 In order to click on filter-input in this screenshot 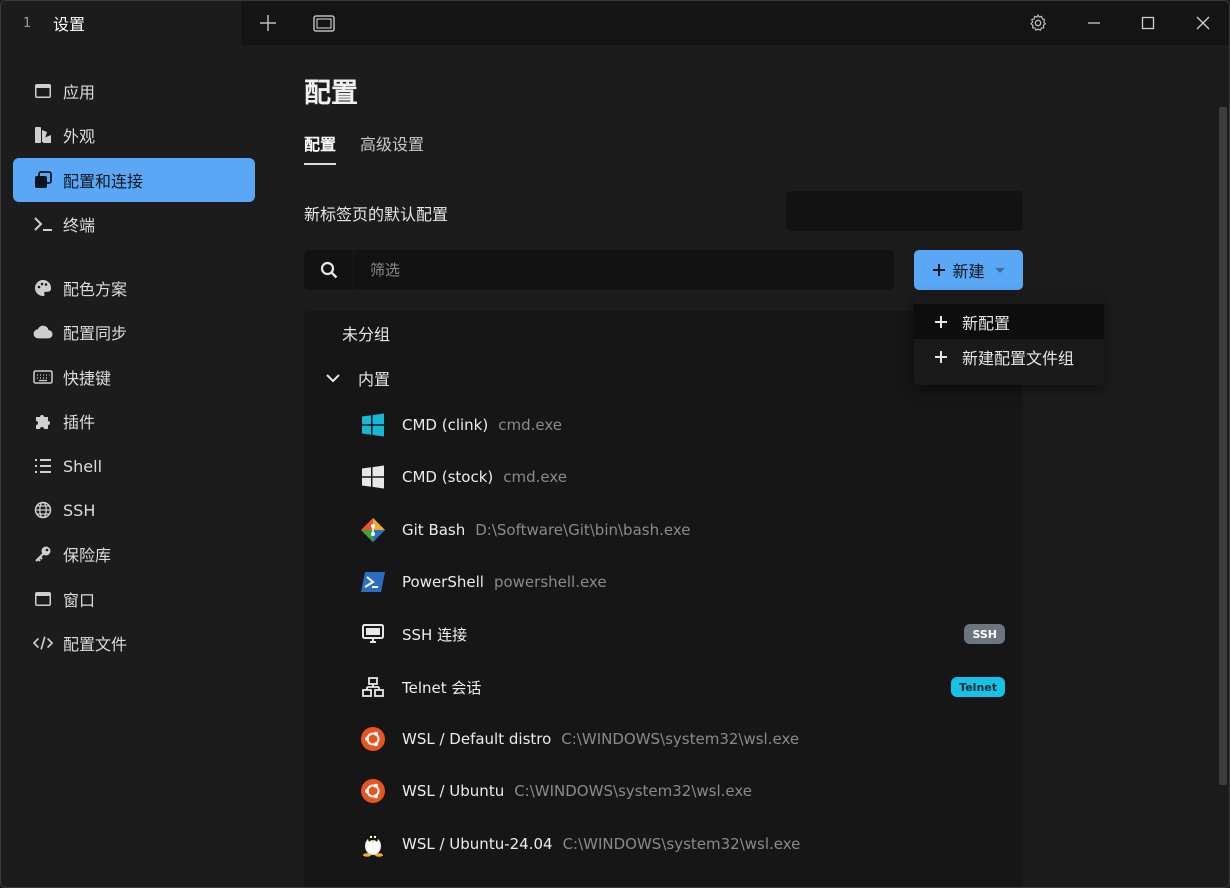, I will do `click(624, 270)`.